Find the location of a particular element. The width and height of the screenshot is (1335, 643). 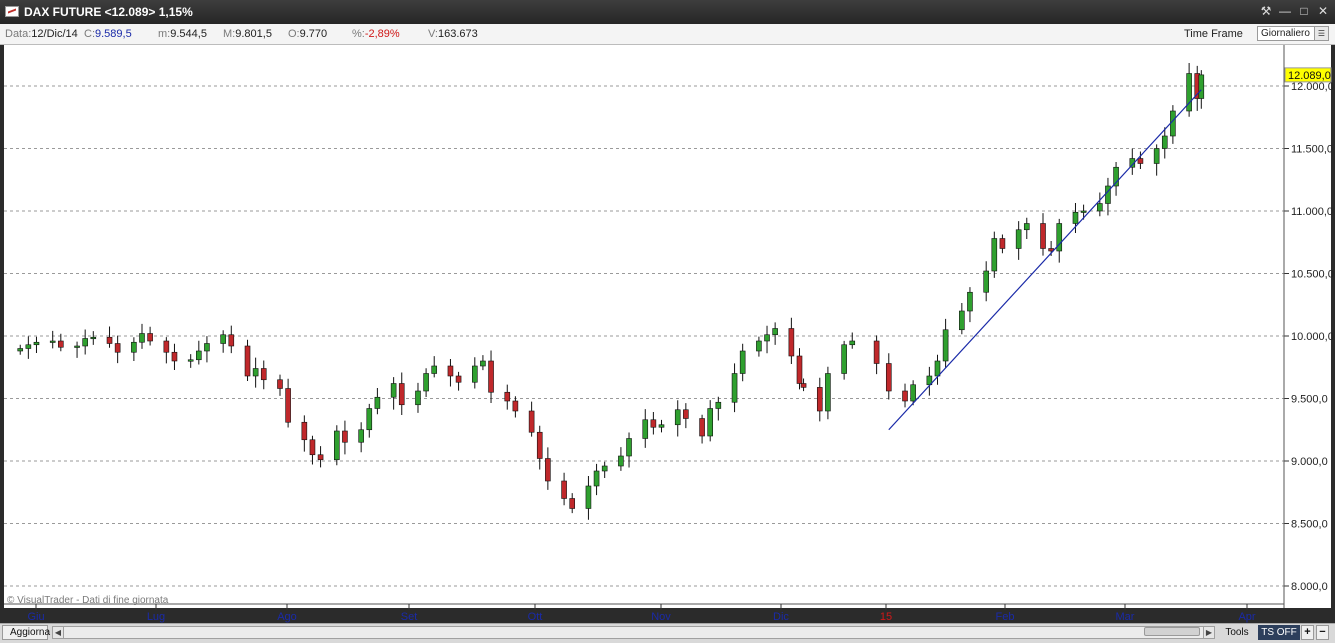

high-label: M: is located at coordinates (229, 34).